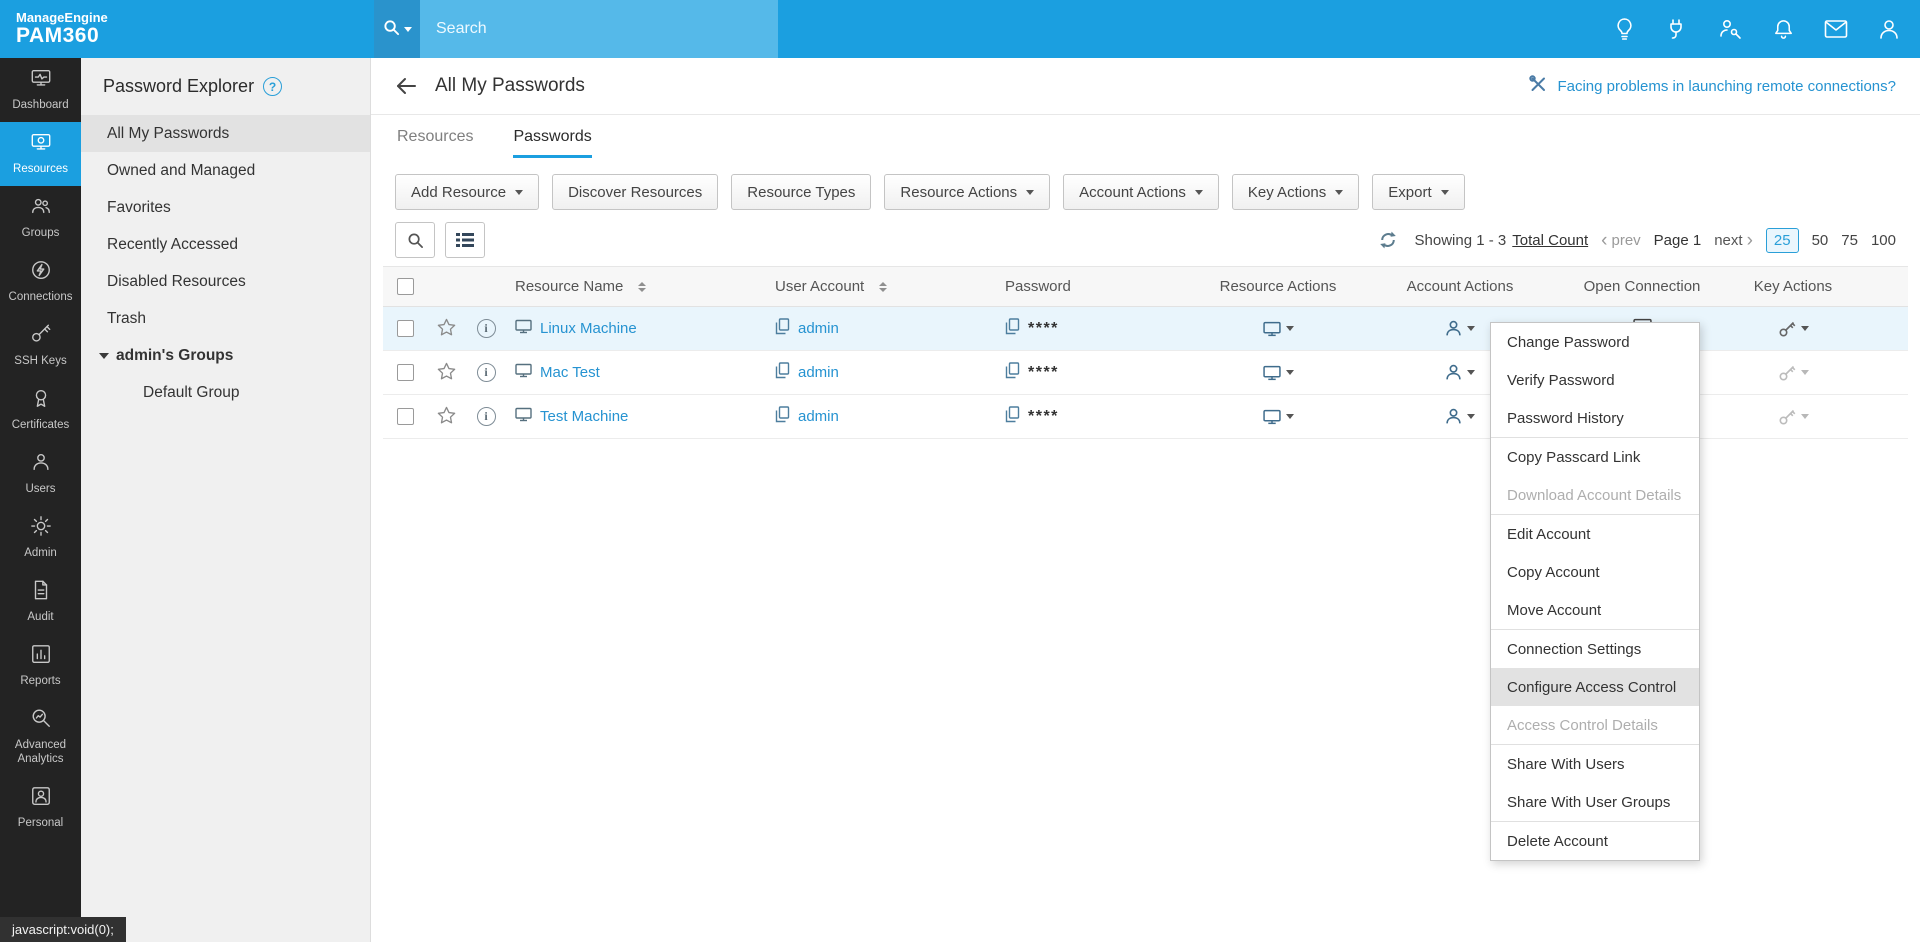 The height and width of the screenshot is (942, 1920). What do you see at coordinates (1595, 687) in the screenshot?
I see `menu-item-configure-access-control: Configure Access Control` at bounding box center [1595, 687].